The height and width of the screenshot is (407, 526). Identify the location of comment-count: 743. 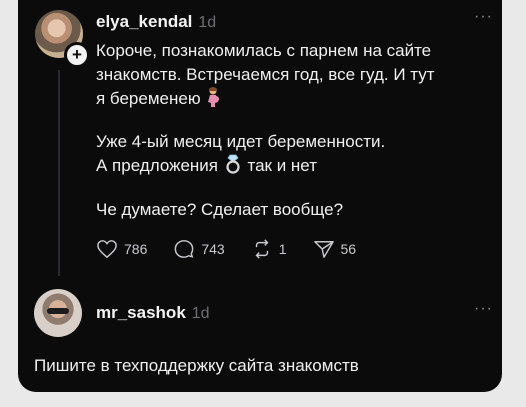
(213, 249).